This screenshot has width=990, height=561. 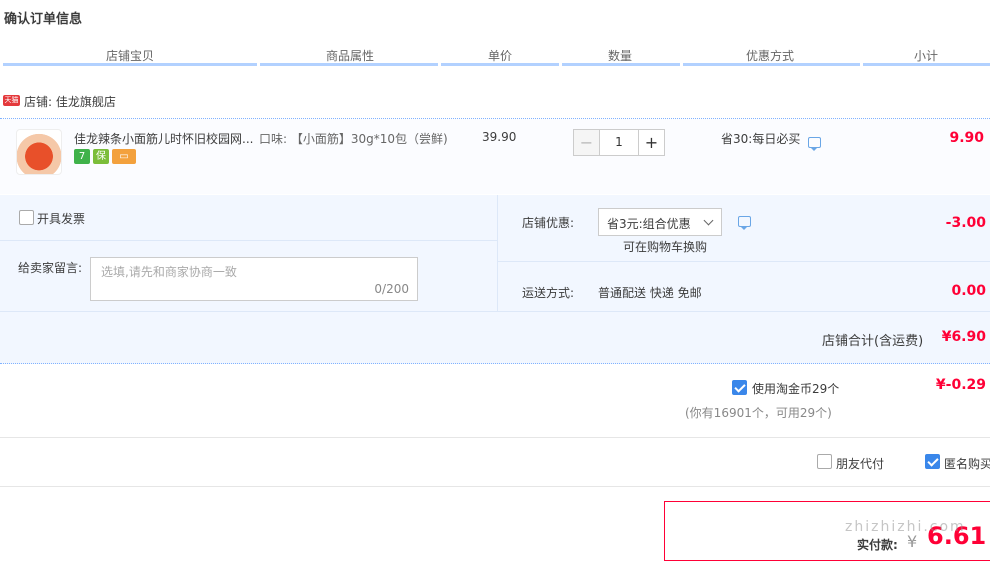 What do you see at coordinates (586, 142) in the screenshot?
I see `quantity-decrease-button: −` at bounding box center [586, 142].